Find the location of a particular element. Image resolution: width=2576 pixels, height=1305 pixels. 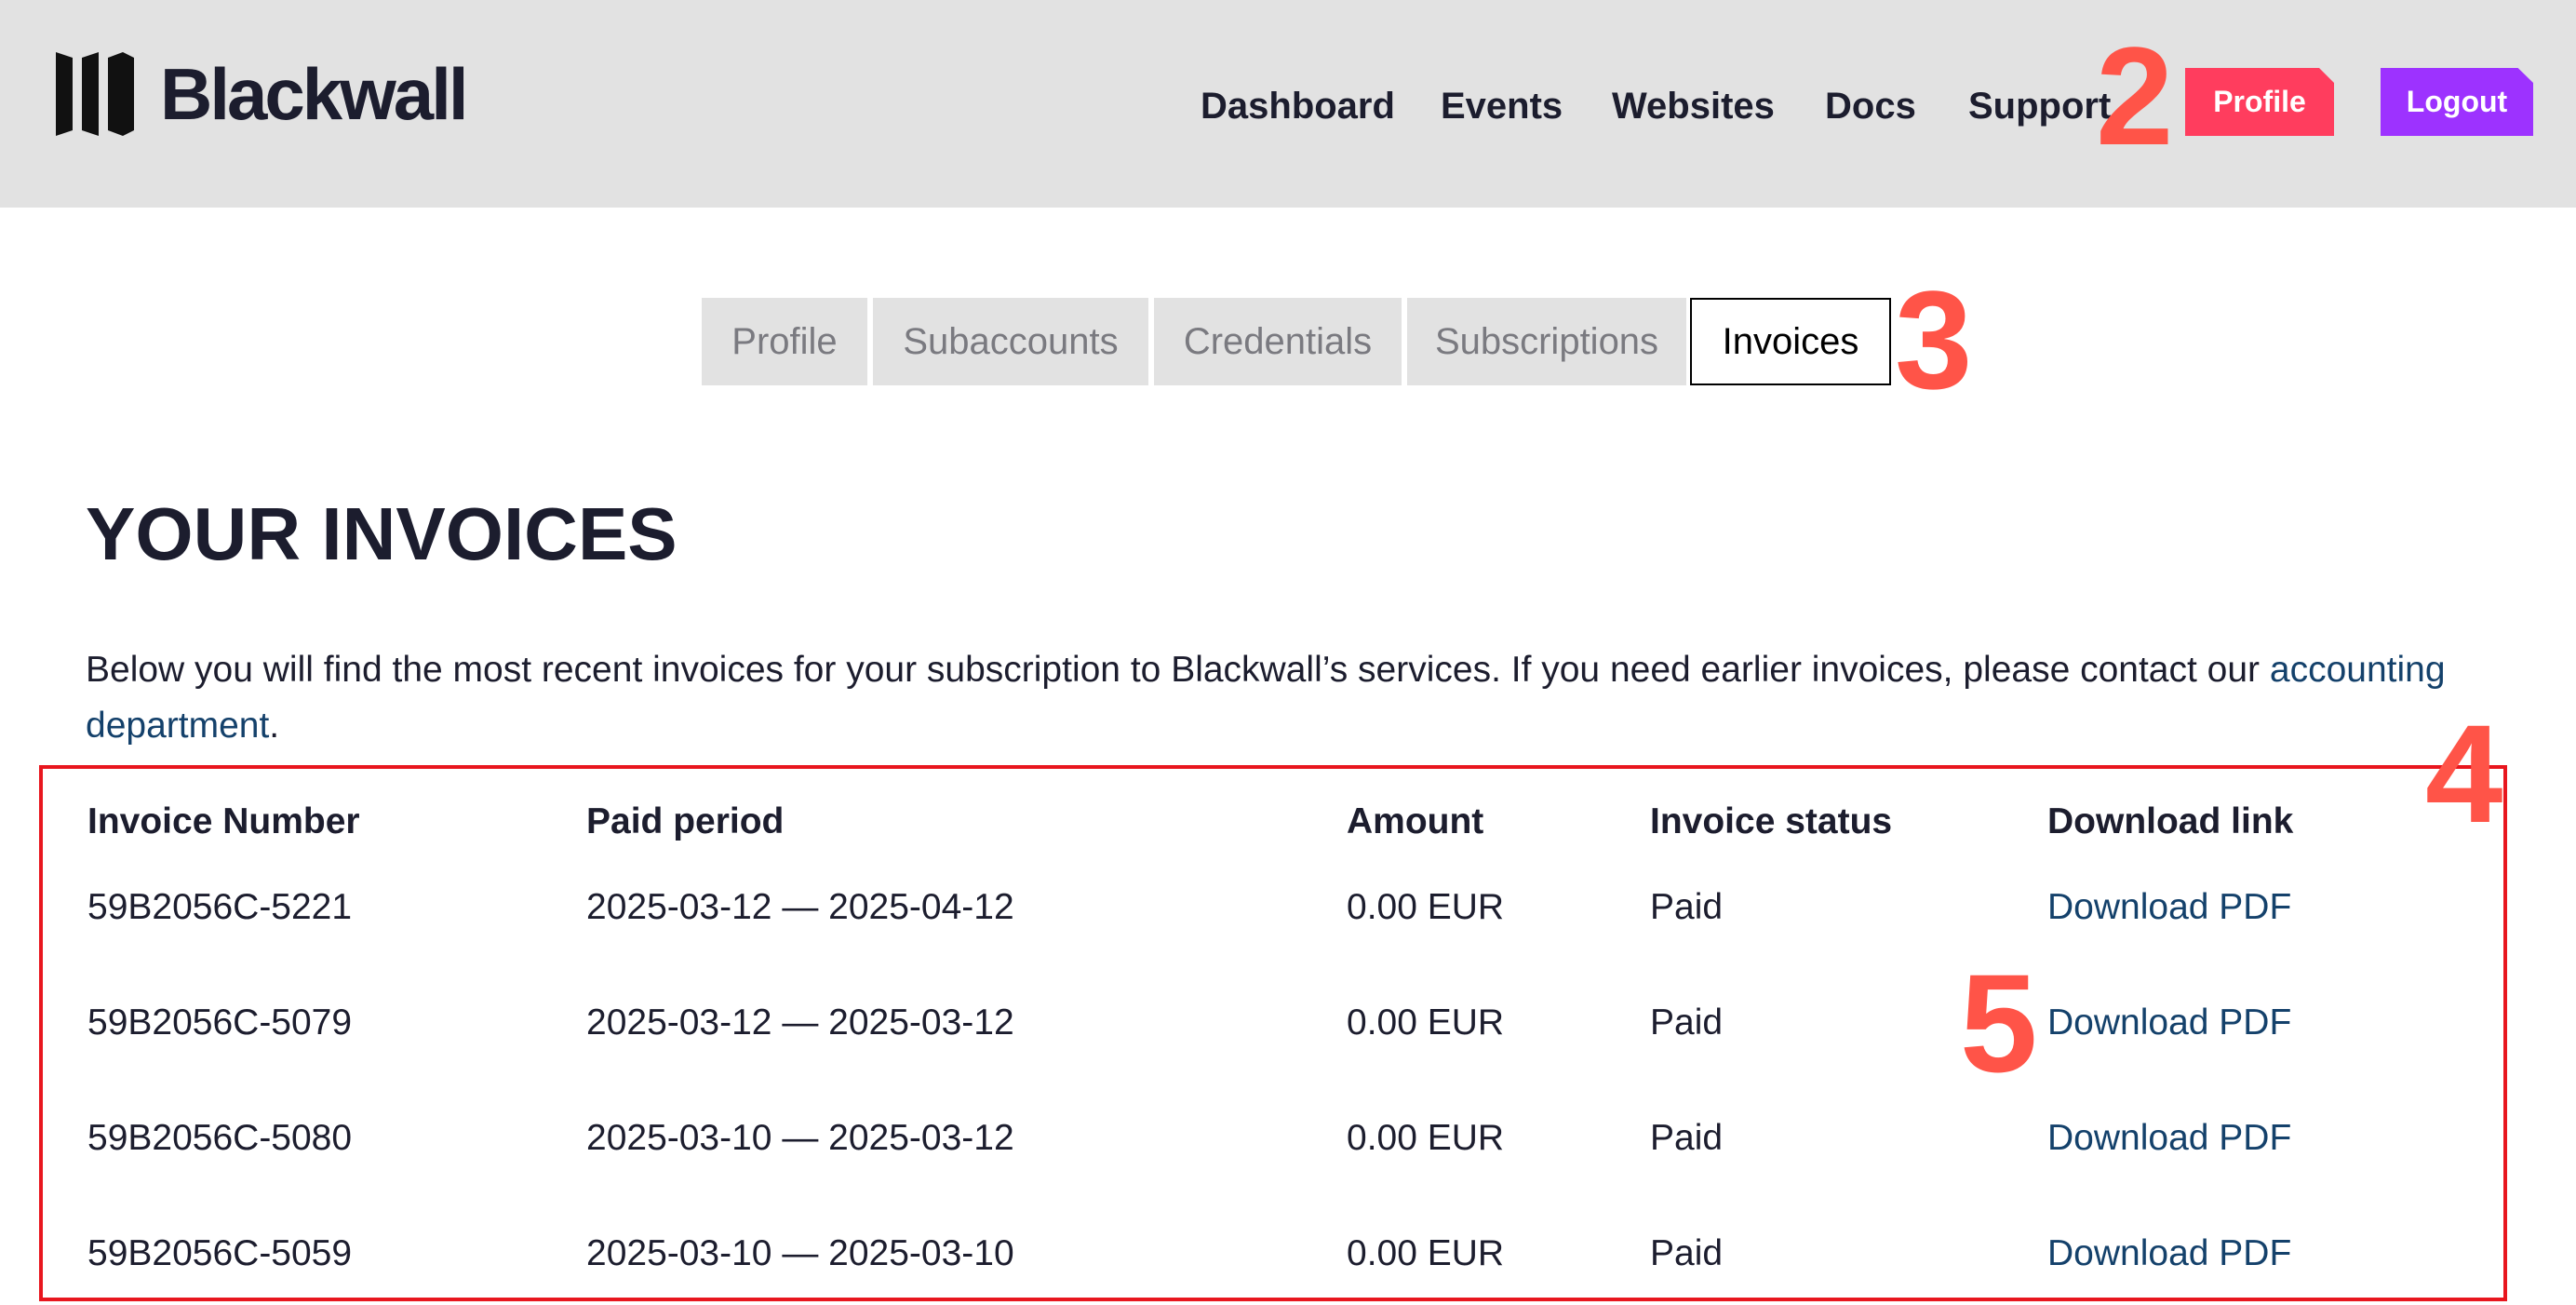

paid-period: 2025-03-12 — 2025-04-12 is located at coordinates (800, 907).